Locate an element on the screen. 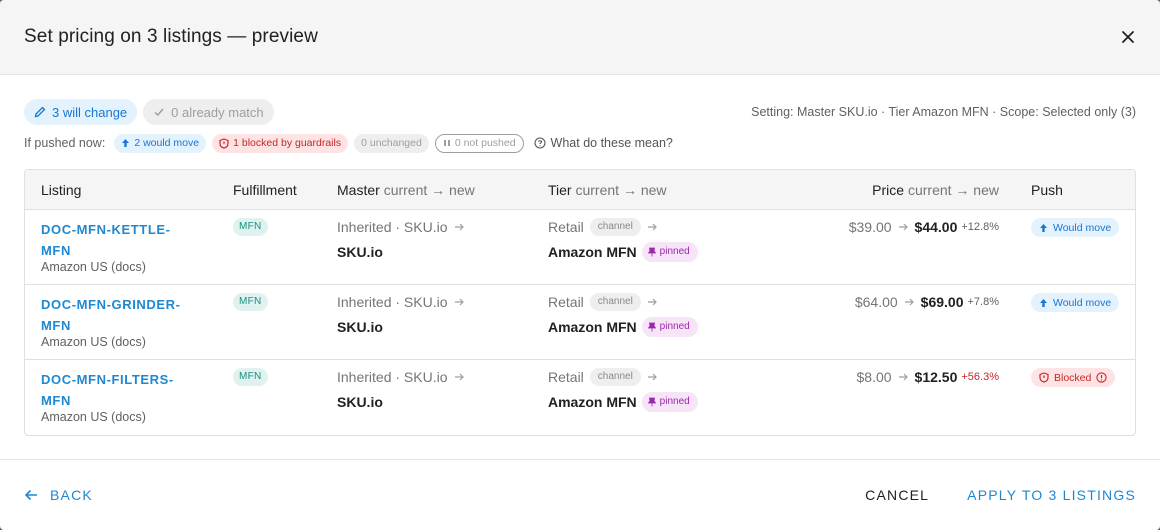 This screenshot has width=1160, height=530. price-current: $39.00 is located at coordinates (870, 227).